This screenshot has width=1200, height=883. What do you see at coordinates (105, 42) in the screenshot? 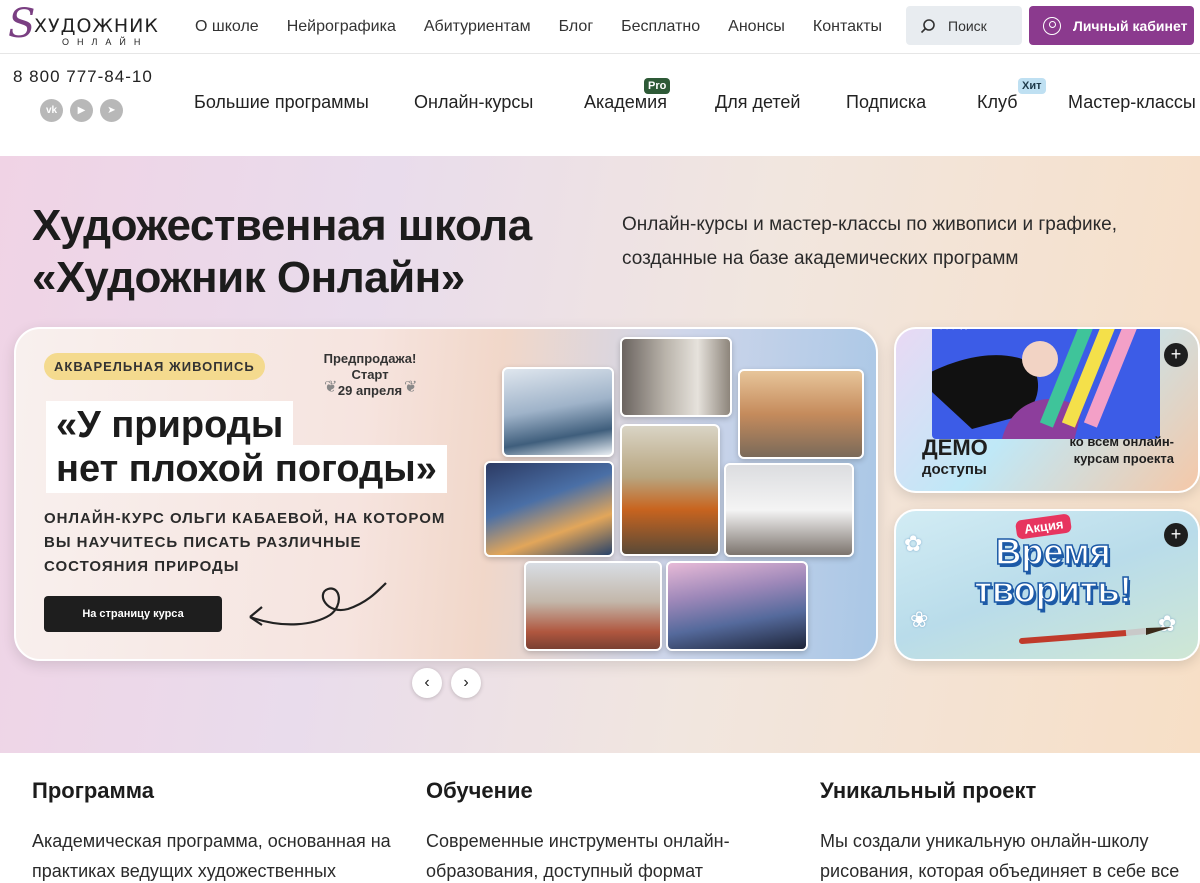
I see `logo-sub: ОНЛАЙН` at bounding box center [105, 42].